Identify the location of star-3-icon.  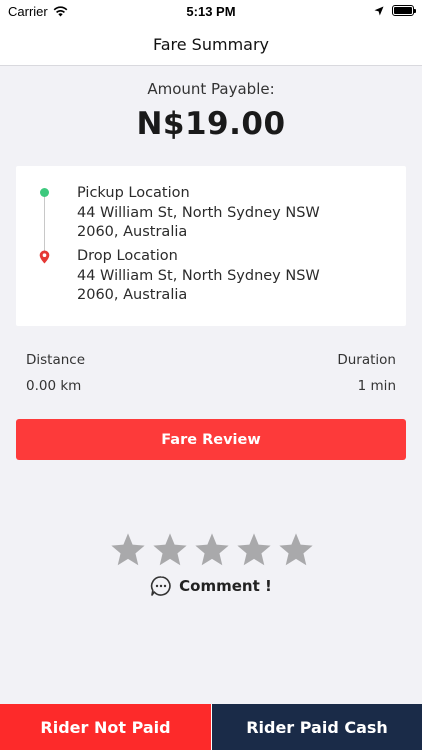
(212, 550).